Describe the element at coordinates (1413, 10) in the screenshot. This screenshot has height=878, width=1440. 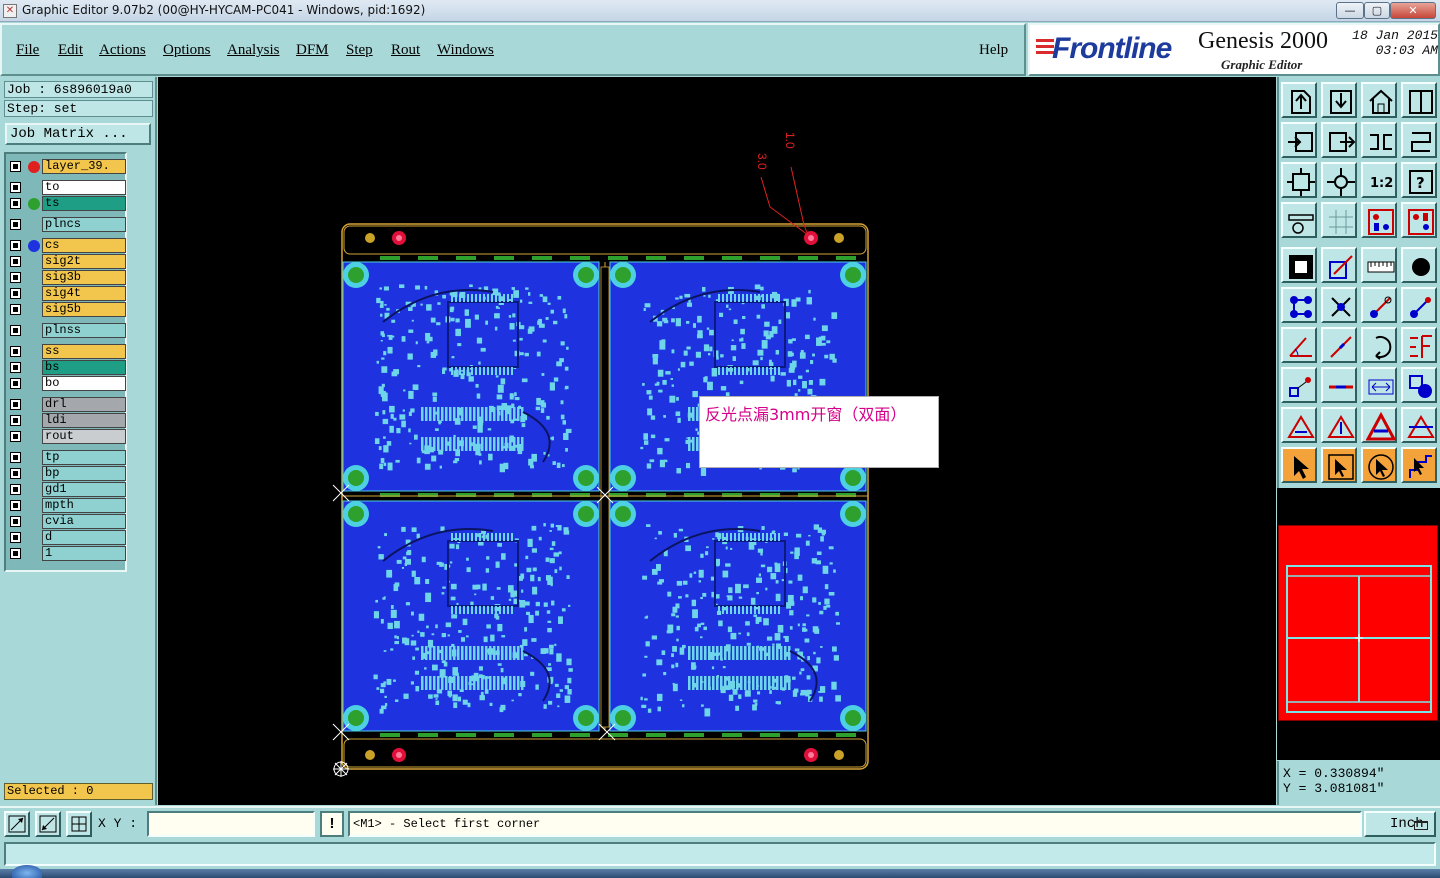
I see `close-button: ✕` at that location.